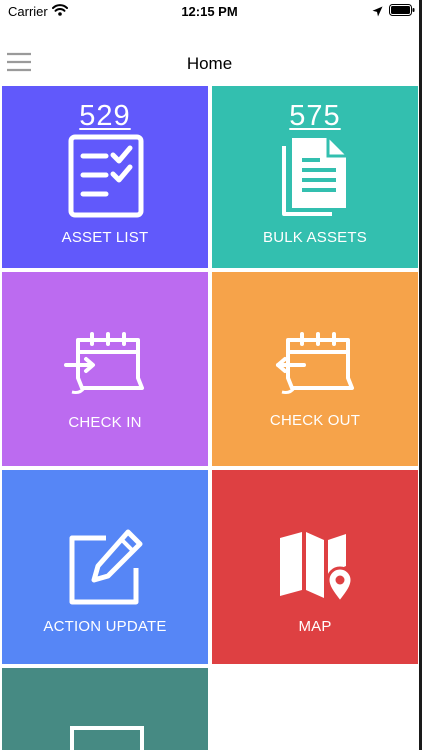  I want to click on action-update-tile: ACTION UPDATE, so click(105, 567).